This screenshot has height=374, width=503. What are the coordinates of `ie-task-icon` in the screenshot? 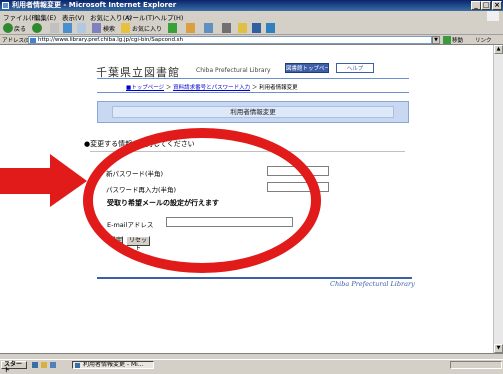 It's located at (77, 365).